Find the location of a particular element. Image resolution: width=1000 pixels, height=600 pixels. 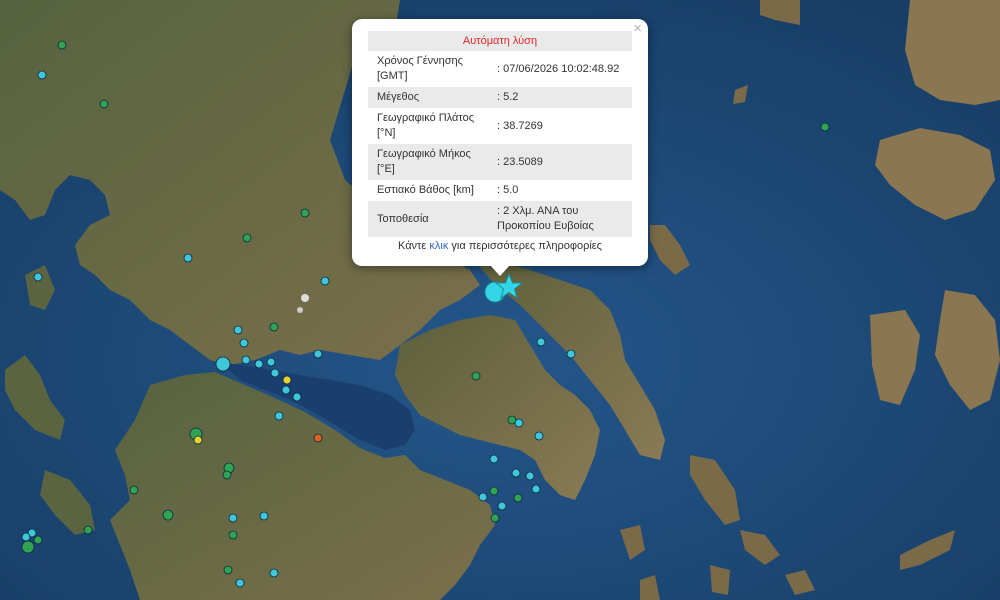

detail-value: : 38.7269 is located at coordinates (520, 125).